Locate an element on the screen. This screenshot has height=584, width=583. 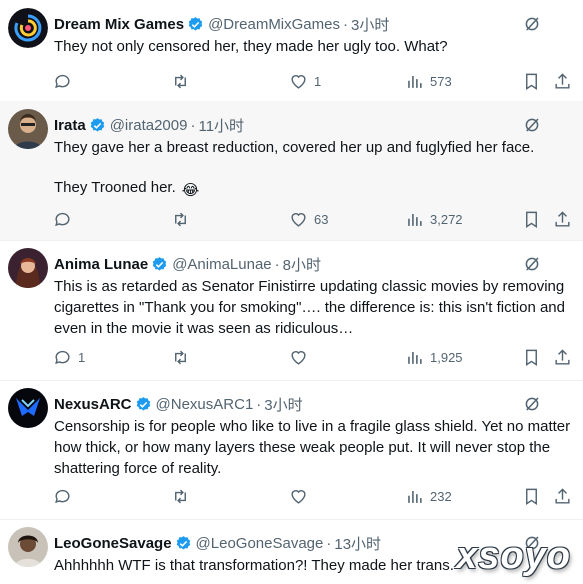
reply-count: 1 is located at coordinates (82, 357).